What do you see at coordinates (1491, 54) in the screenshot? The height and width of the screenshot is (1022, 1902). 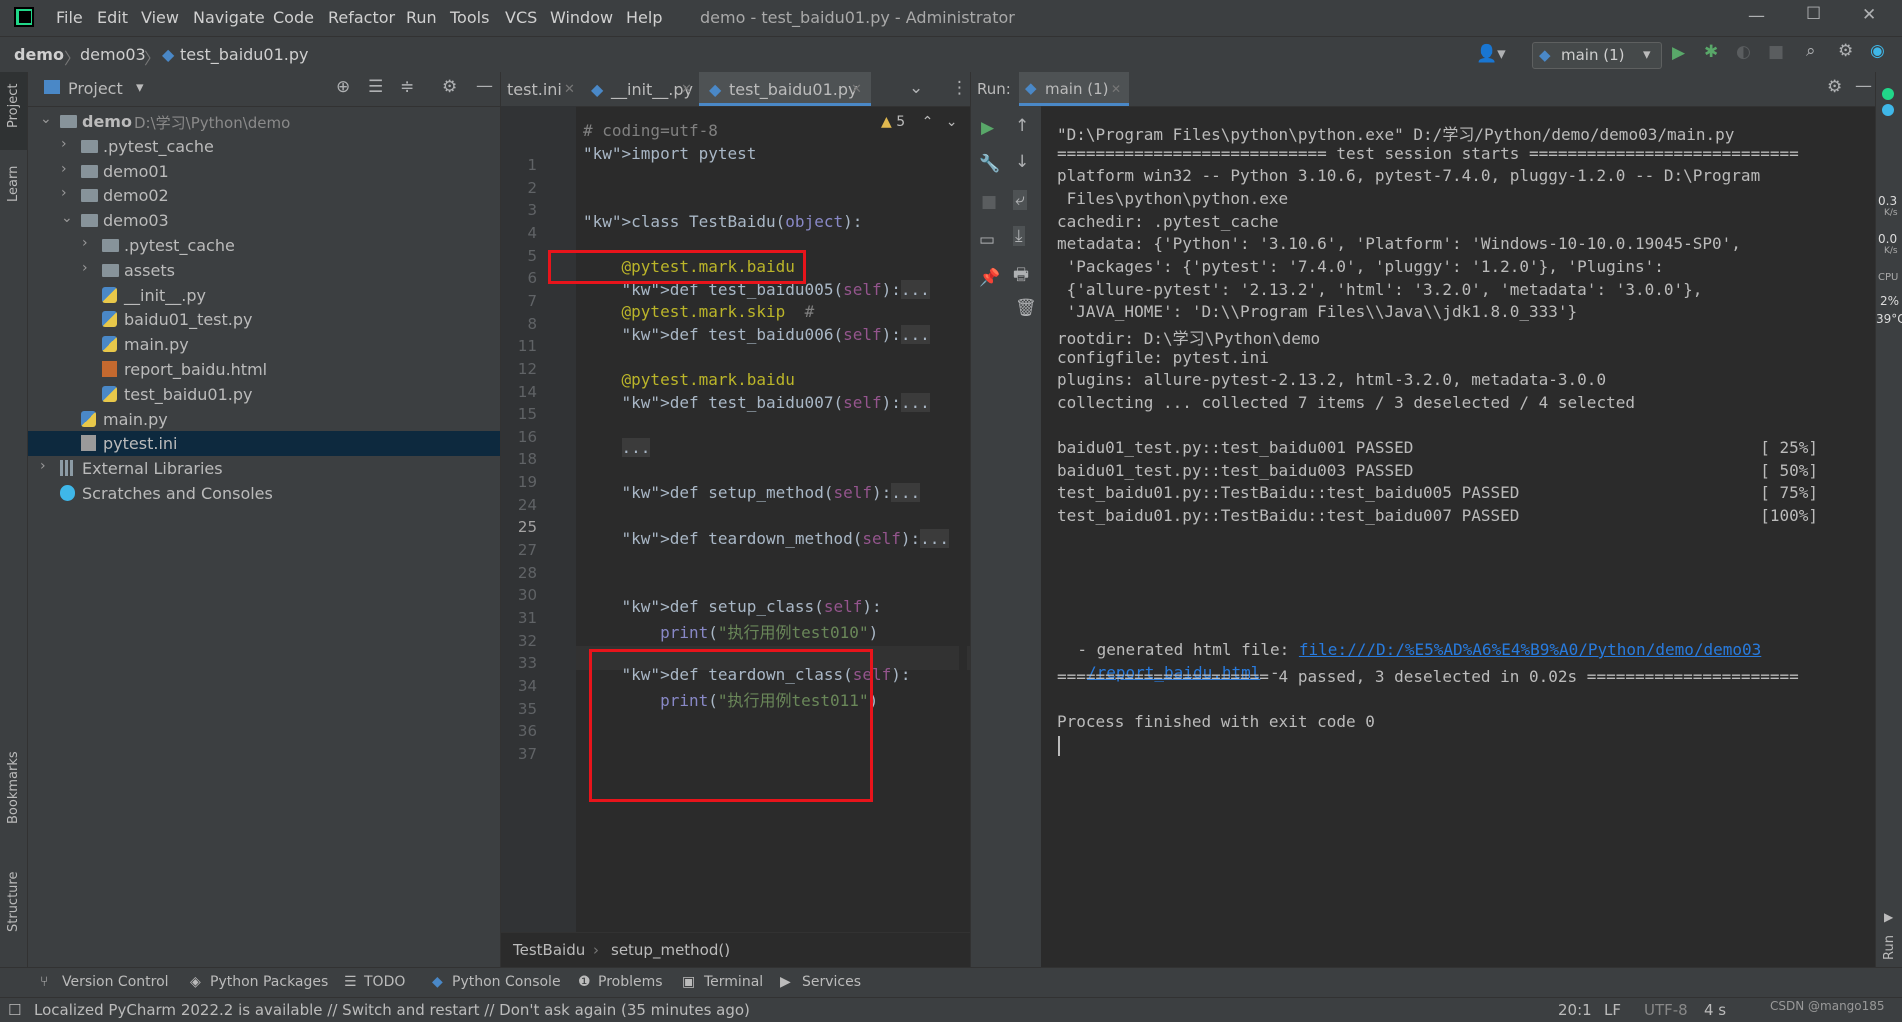 I see `user-icon: 👤▾` at bounding box center [1491, 54].